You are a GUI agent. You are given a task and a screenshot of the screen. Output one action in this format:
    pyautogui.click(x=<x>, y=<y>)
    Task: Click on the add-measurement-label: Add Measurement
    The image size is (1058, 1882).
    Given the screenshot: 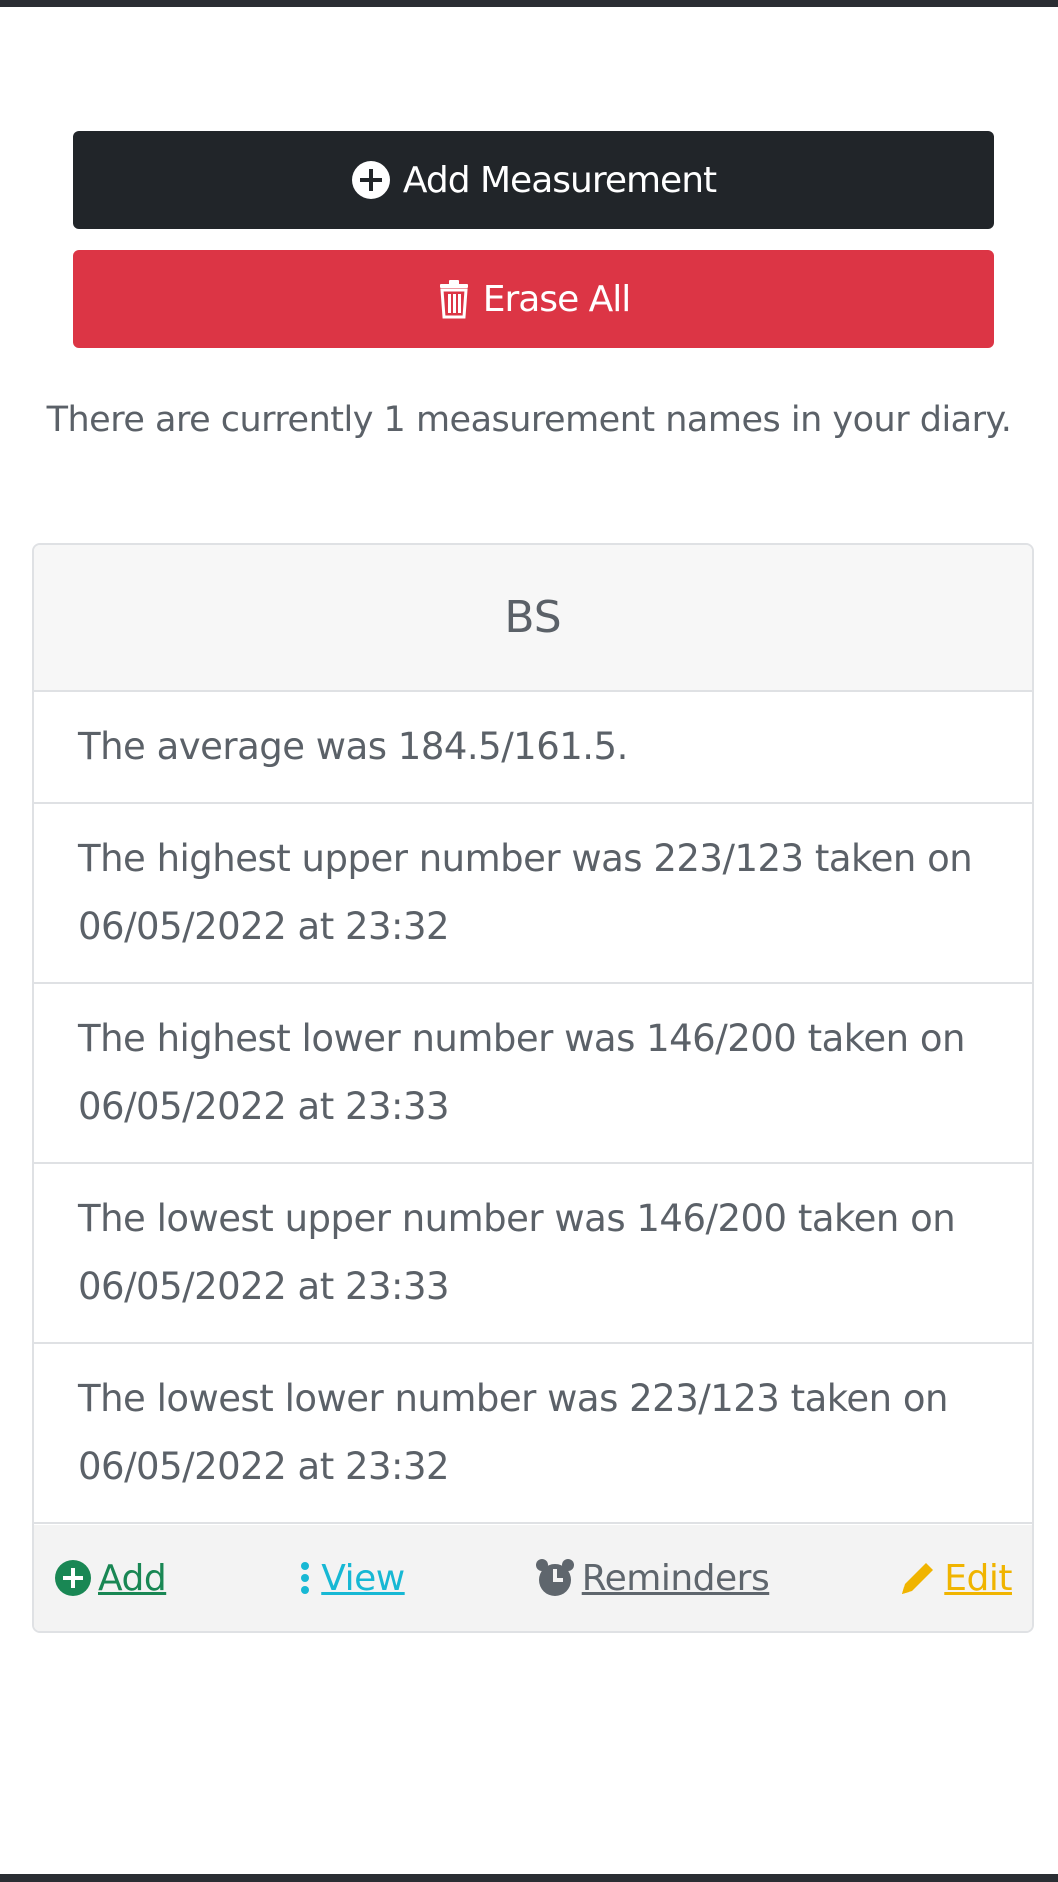 What is the action you would take?
    pyautogui.click(x=559, y=180)
    